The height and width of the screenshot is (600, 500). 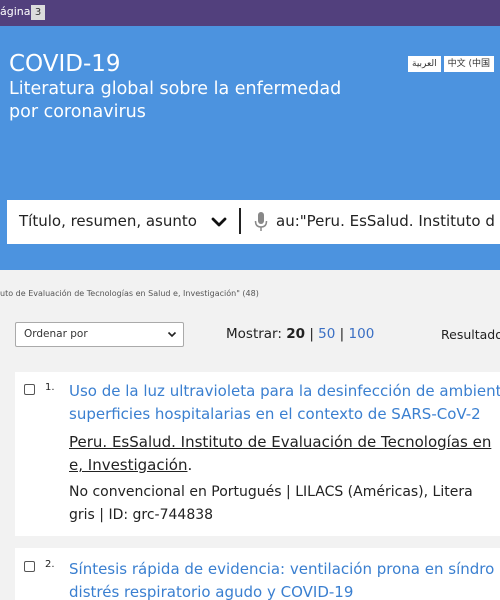 What do you see at coordinates (50, 387) in the screenshot?
I see `result-number: 1.` at bounding box center [50, 387].